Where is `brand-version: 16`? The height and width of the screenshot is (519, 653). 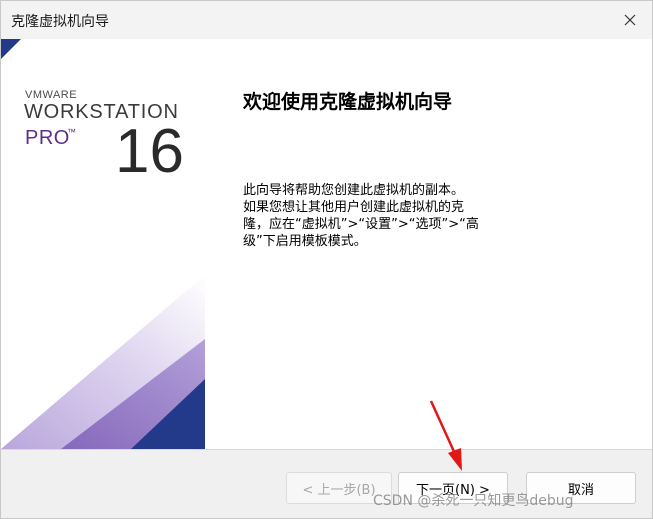 brand-version: 16 is located at coordinates (149, 151).